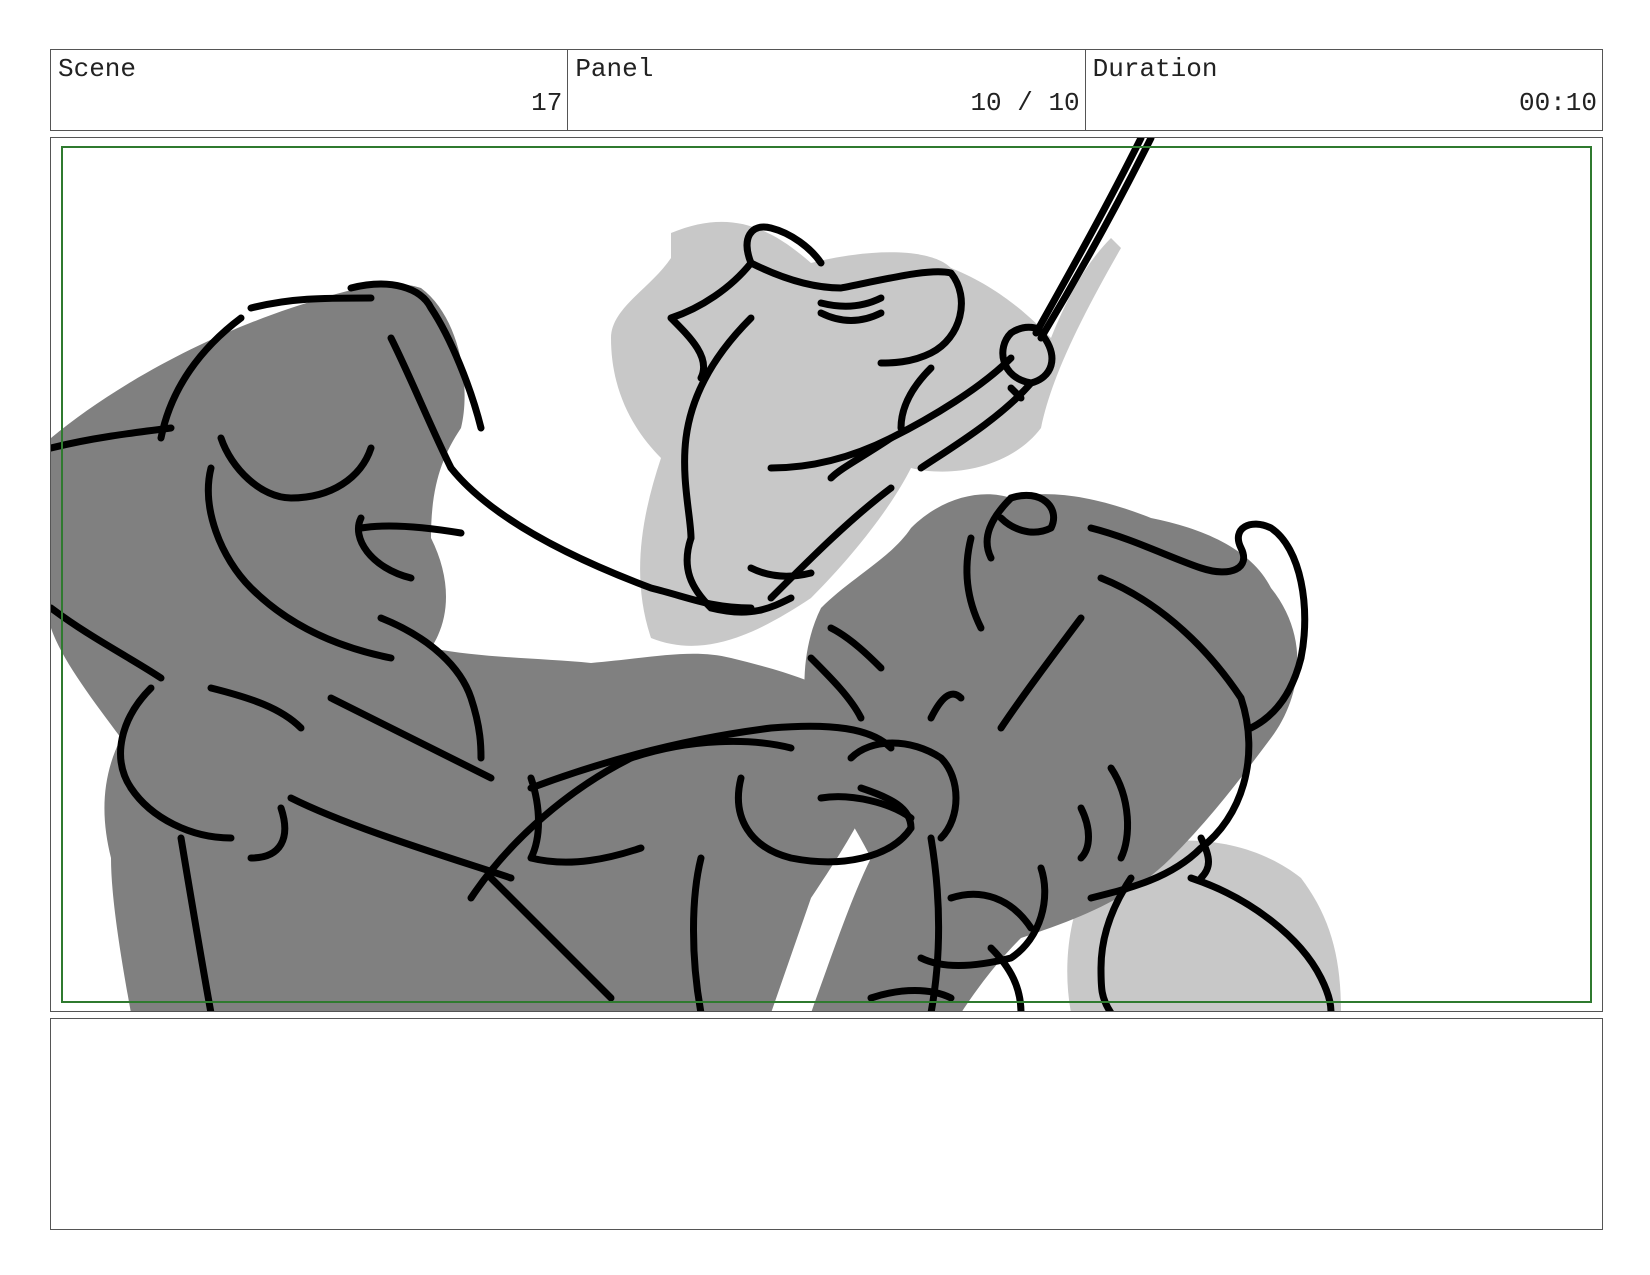  What do you see at coordinates (310, 90) in the screenshot?
I see `scene-cell: Scene 17` at bounding box center [310, 90].